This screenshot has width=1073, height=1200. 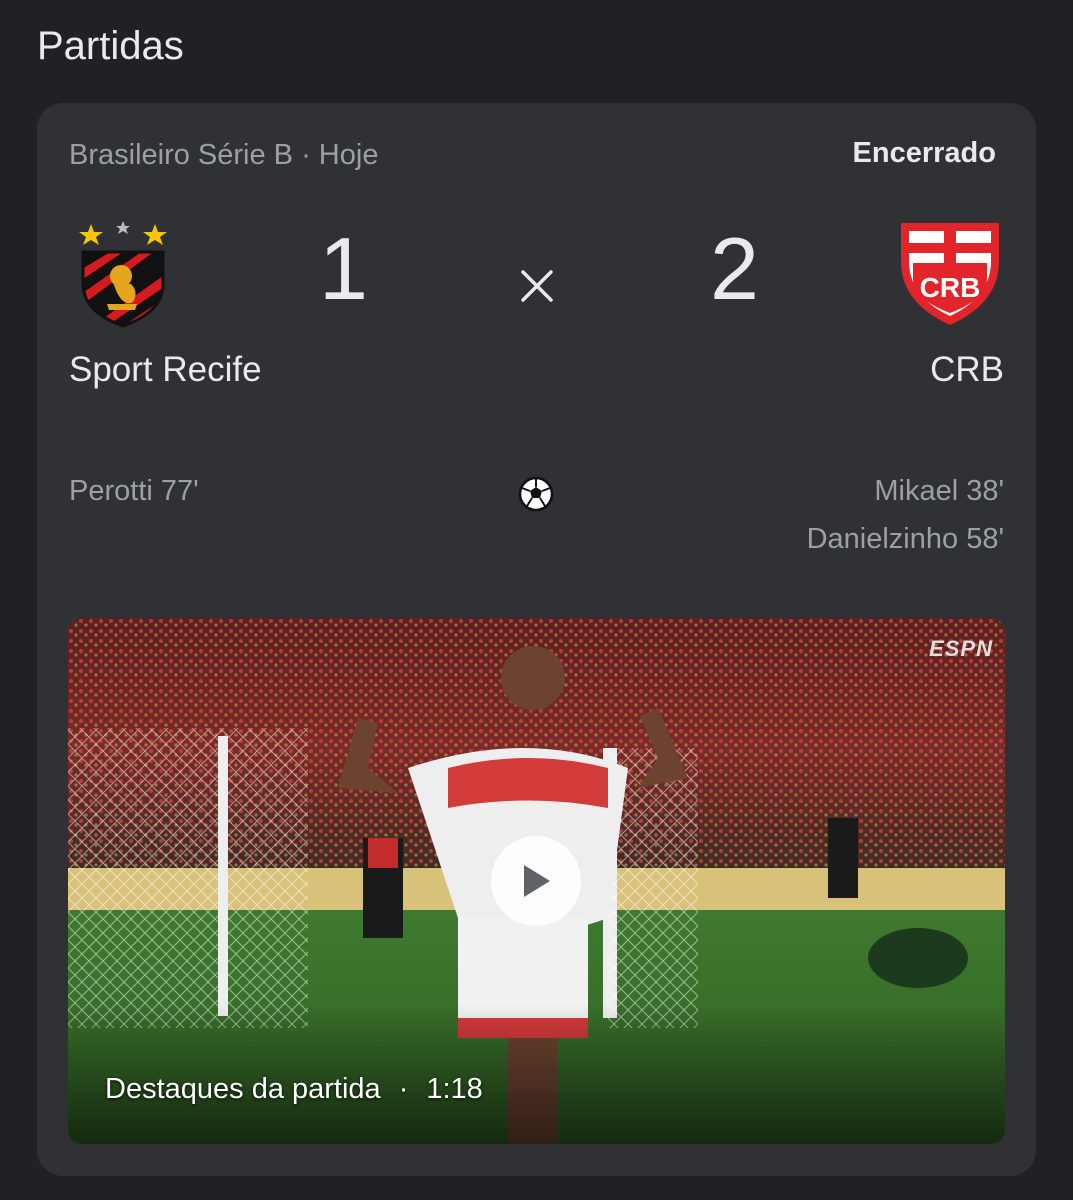 I want to click on away-scorer: Mikael 38', so click(x=939, y=491).